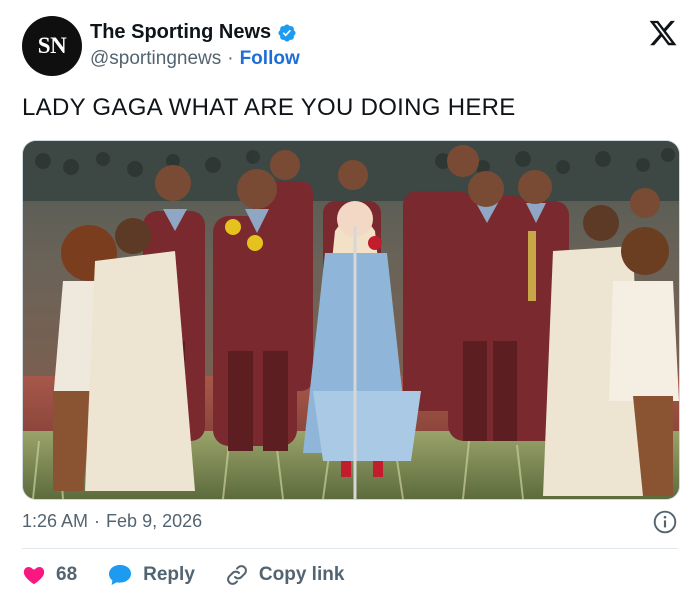 The image size is (700, 601). I want to click on tweet-date: Feb 9, 2026, so click(154, 521).